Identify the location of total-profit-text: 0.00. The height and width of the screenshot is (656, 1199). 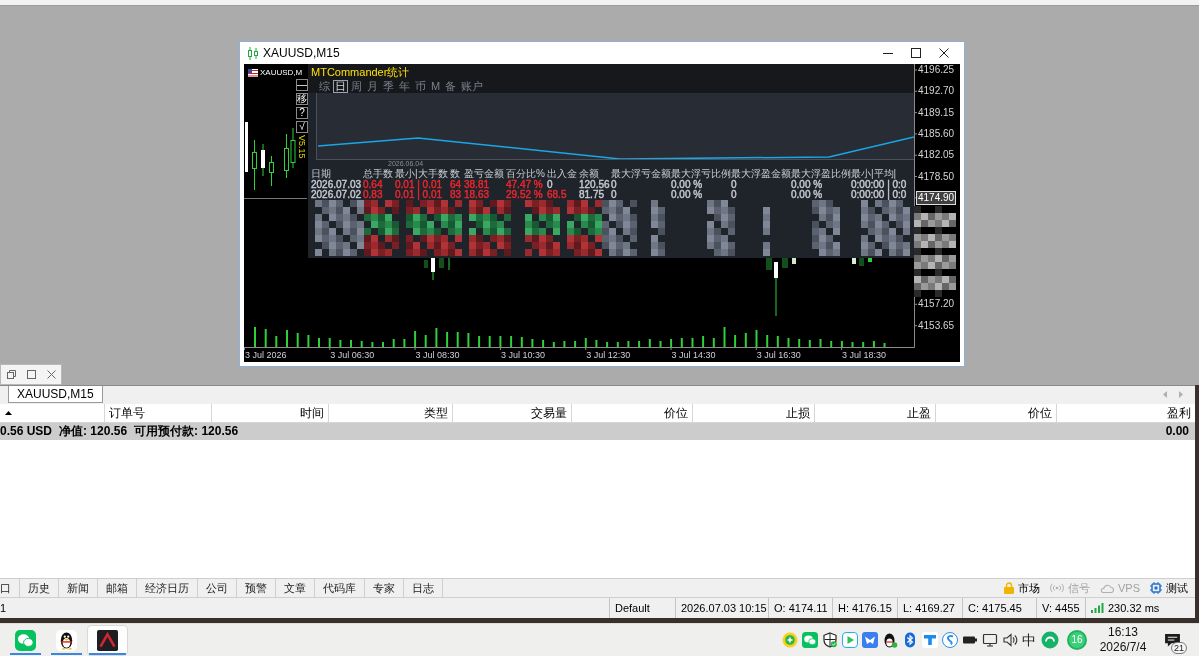
(1177, 431).